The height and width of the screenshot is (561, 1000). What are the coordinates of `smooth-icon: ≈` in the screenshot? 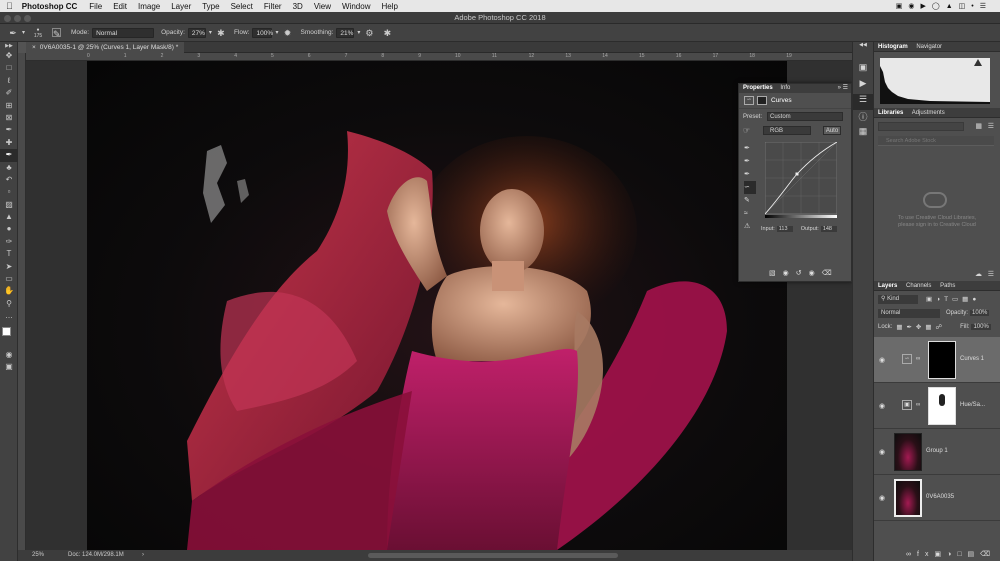 It's located at (750, 213).